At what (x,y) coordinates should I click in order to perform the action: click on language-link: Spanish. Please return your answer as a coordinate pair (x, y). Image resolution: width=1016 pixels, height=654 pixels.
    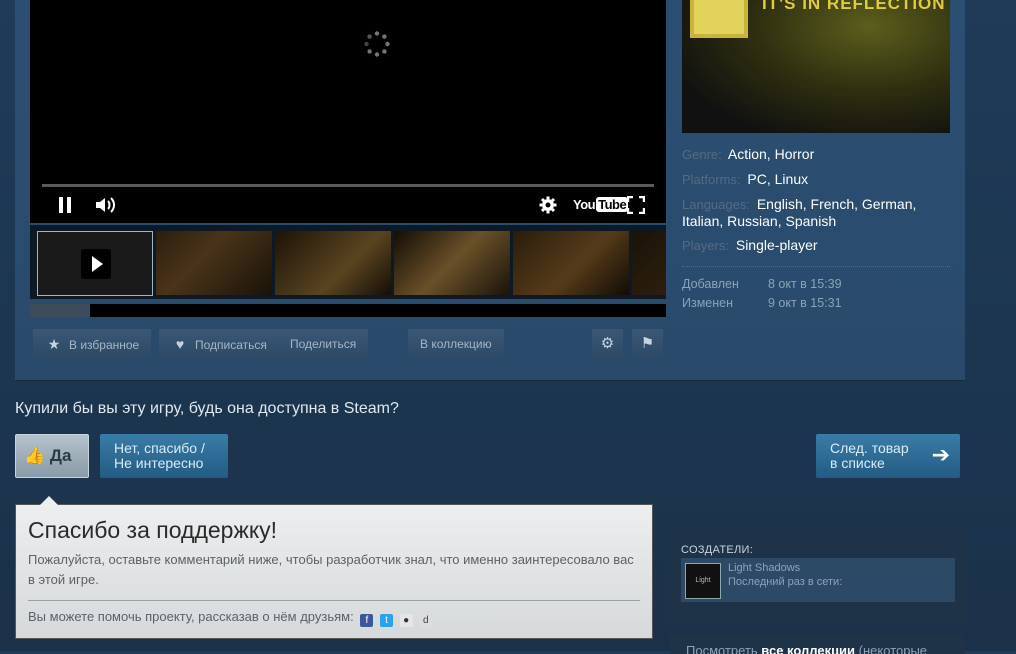
    Looking at the image, I should click on (811, 221).